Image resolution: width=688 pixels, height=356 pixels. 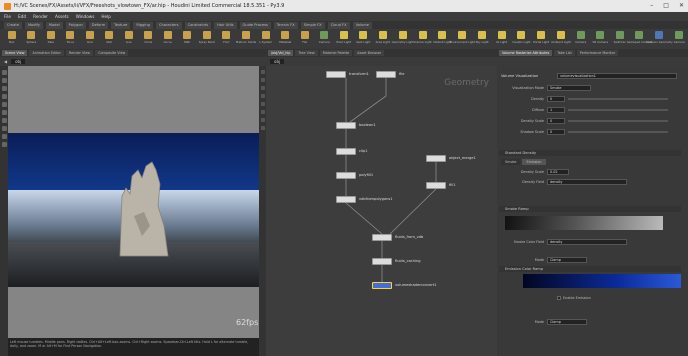 I want to click on vptabs-tab-0: Scene View, so click(x=15, y=53).